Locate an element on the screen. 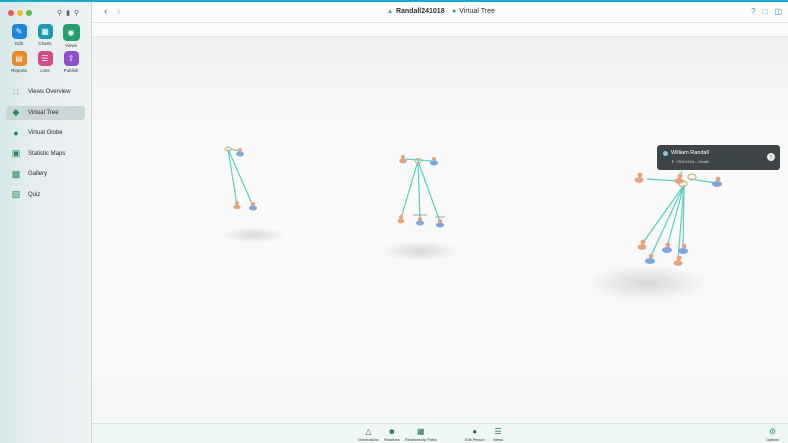  options-button: ⚙ Options is located at coordinates (772, 434).